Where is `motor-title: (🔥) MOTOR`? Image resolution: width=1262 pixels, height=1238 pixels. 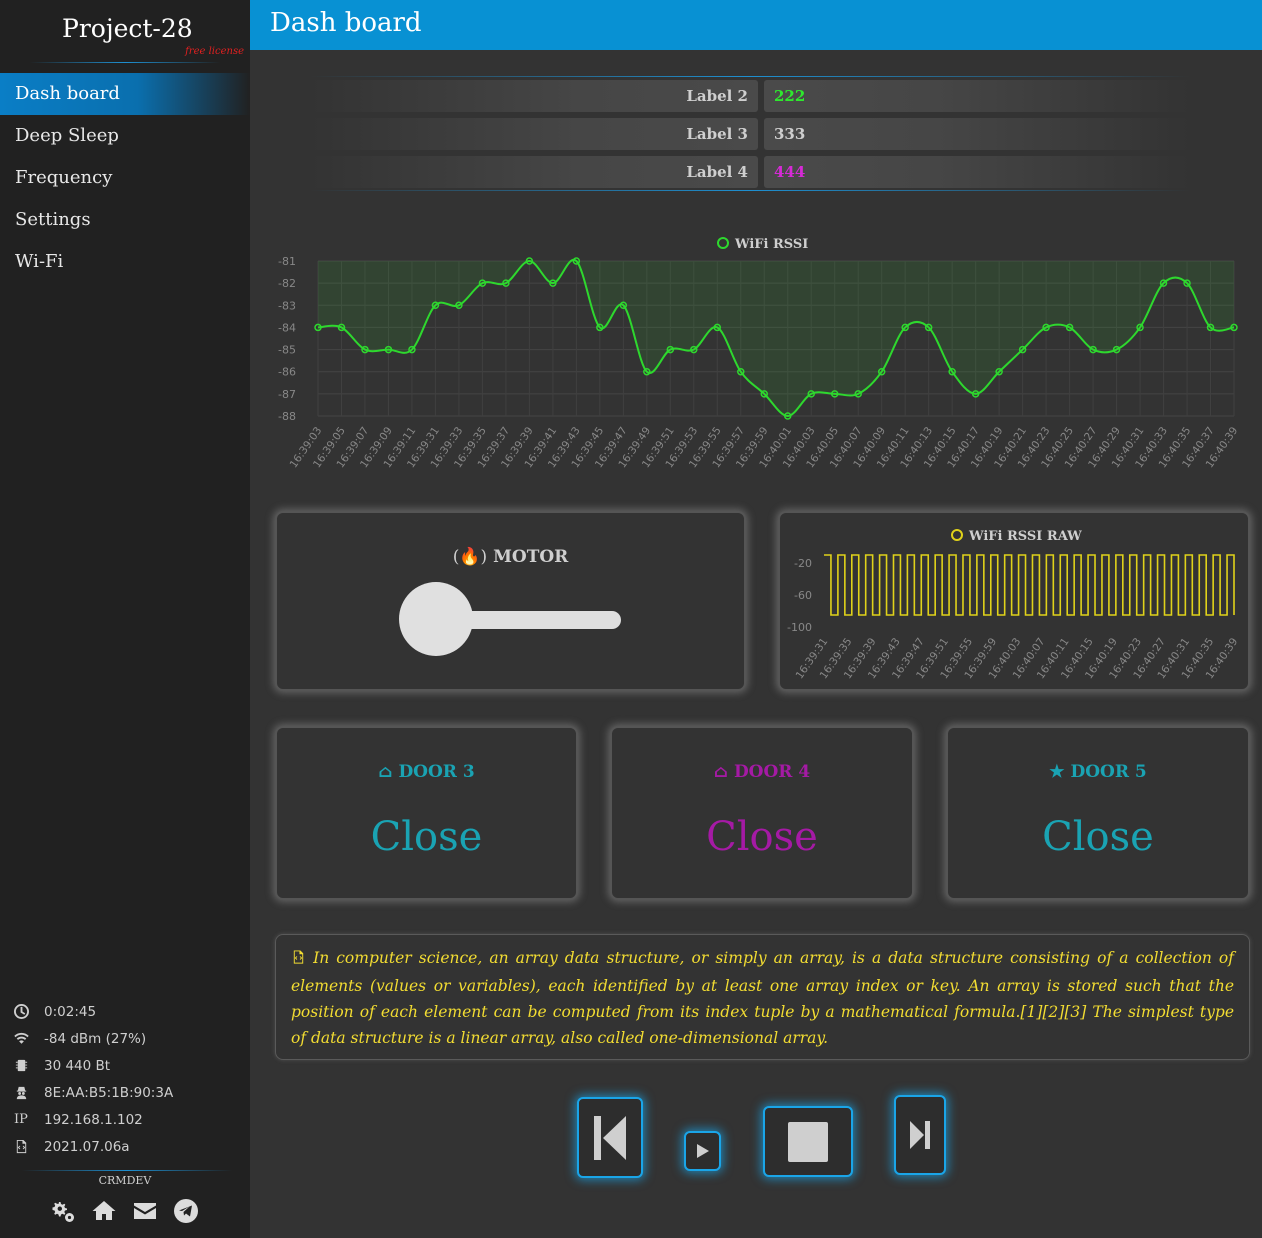
motor-title: (🔥) MOTOR is located at coordinates (510, 557).